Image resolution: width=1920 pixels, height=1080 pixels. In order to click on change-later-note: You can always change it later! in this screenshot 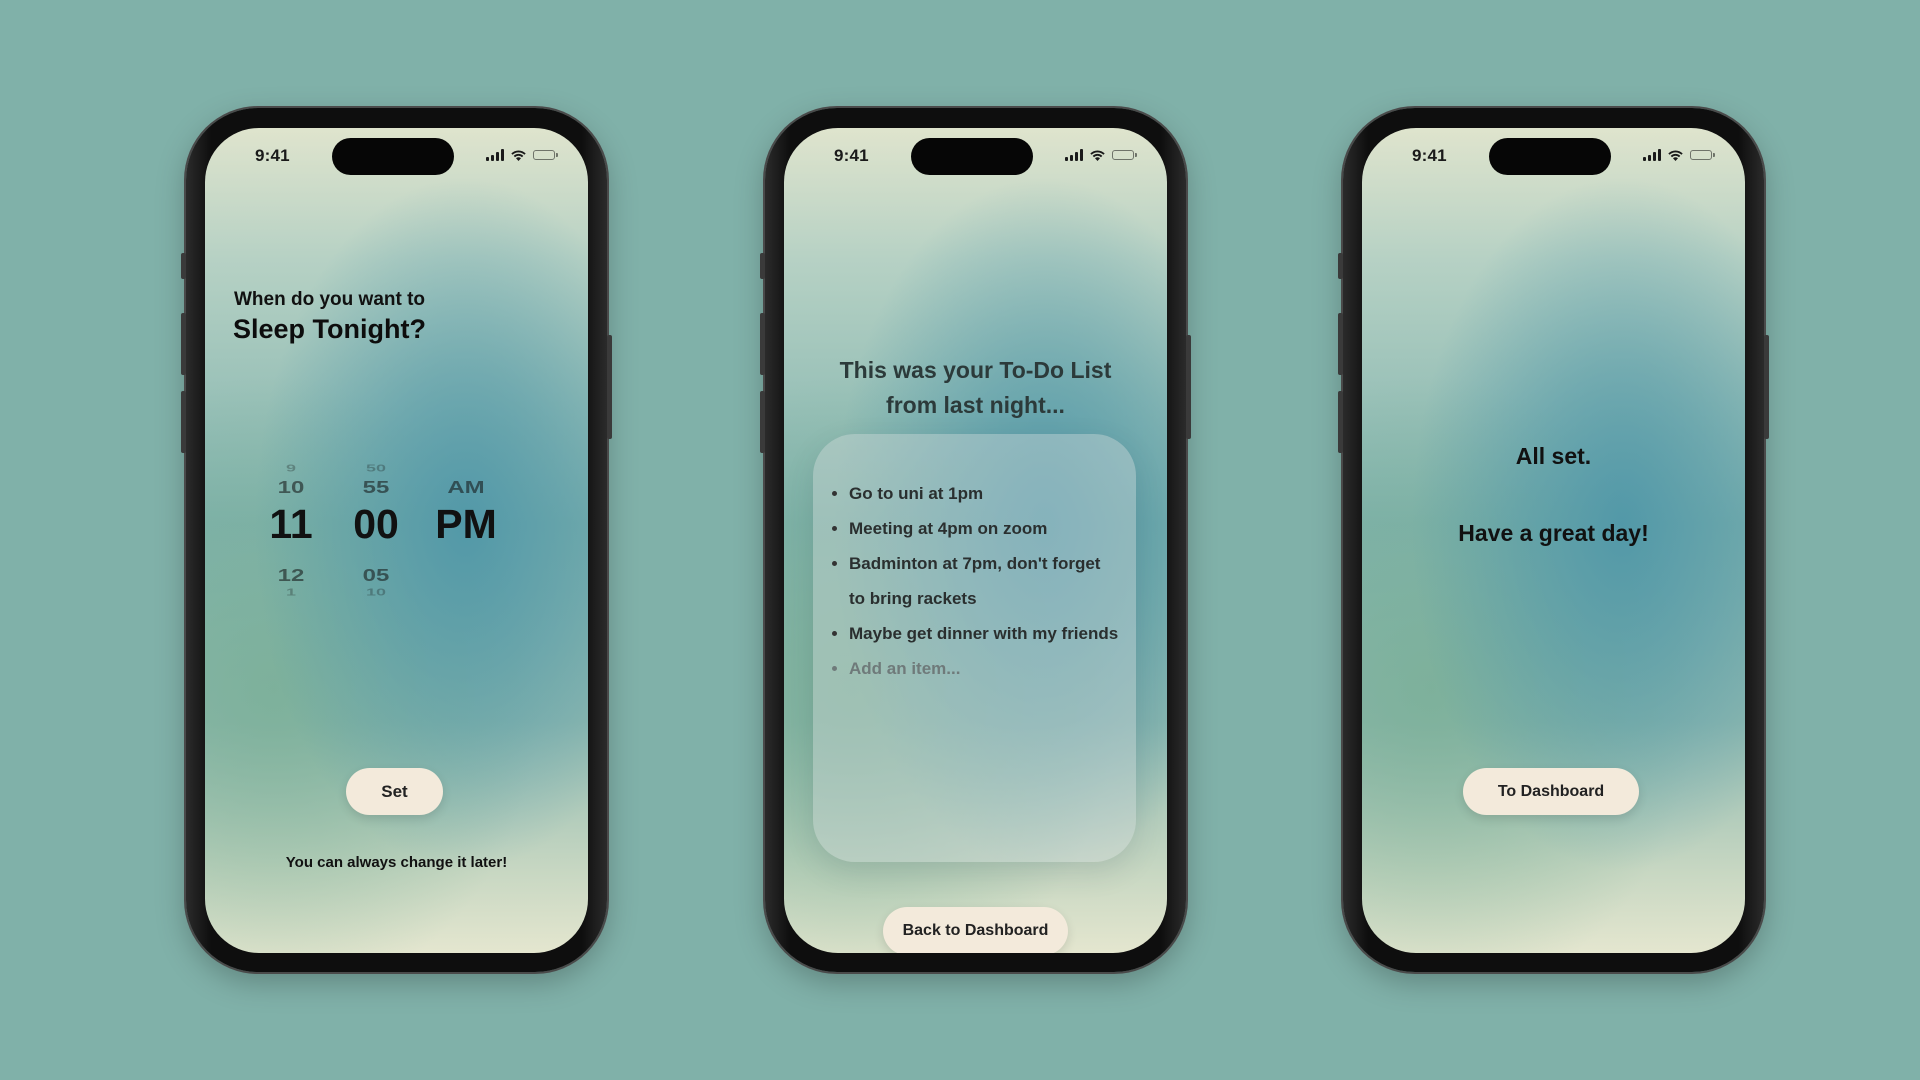, I will do `click(396, 862)`.